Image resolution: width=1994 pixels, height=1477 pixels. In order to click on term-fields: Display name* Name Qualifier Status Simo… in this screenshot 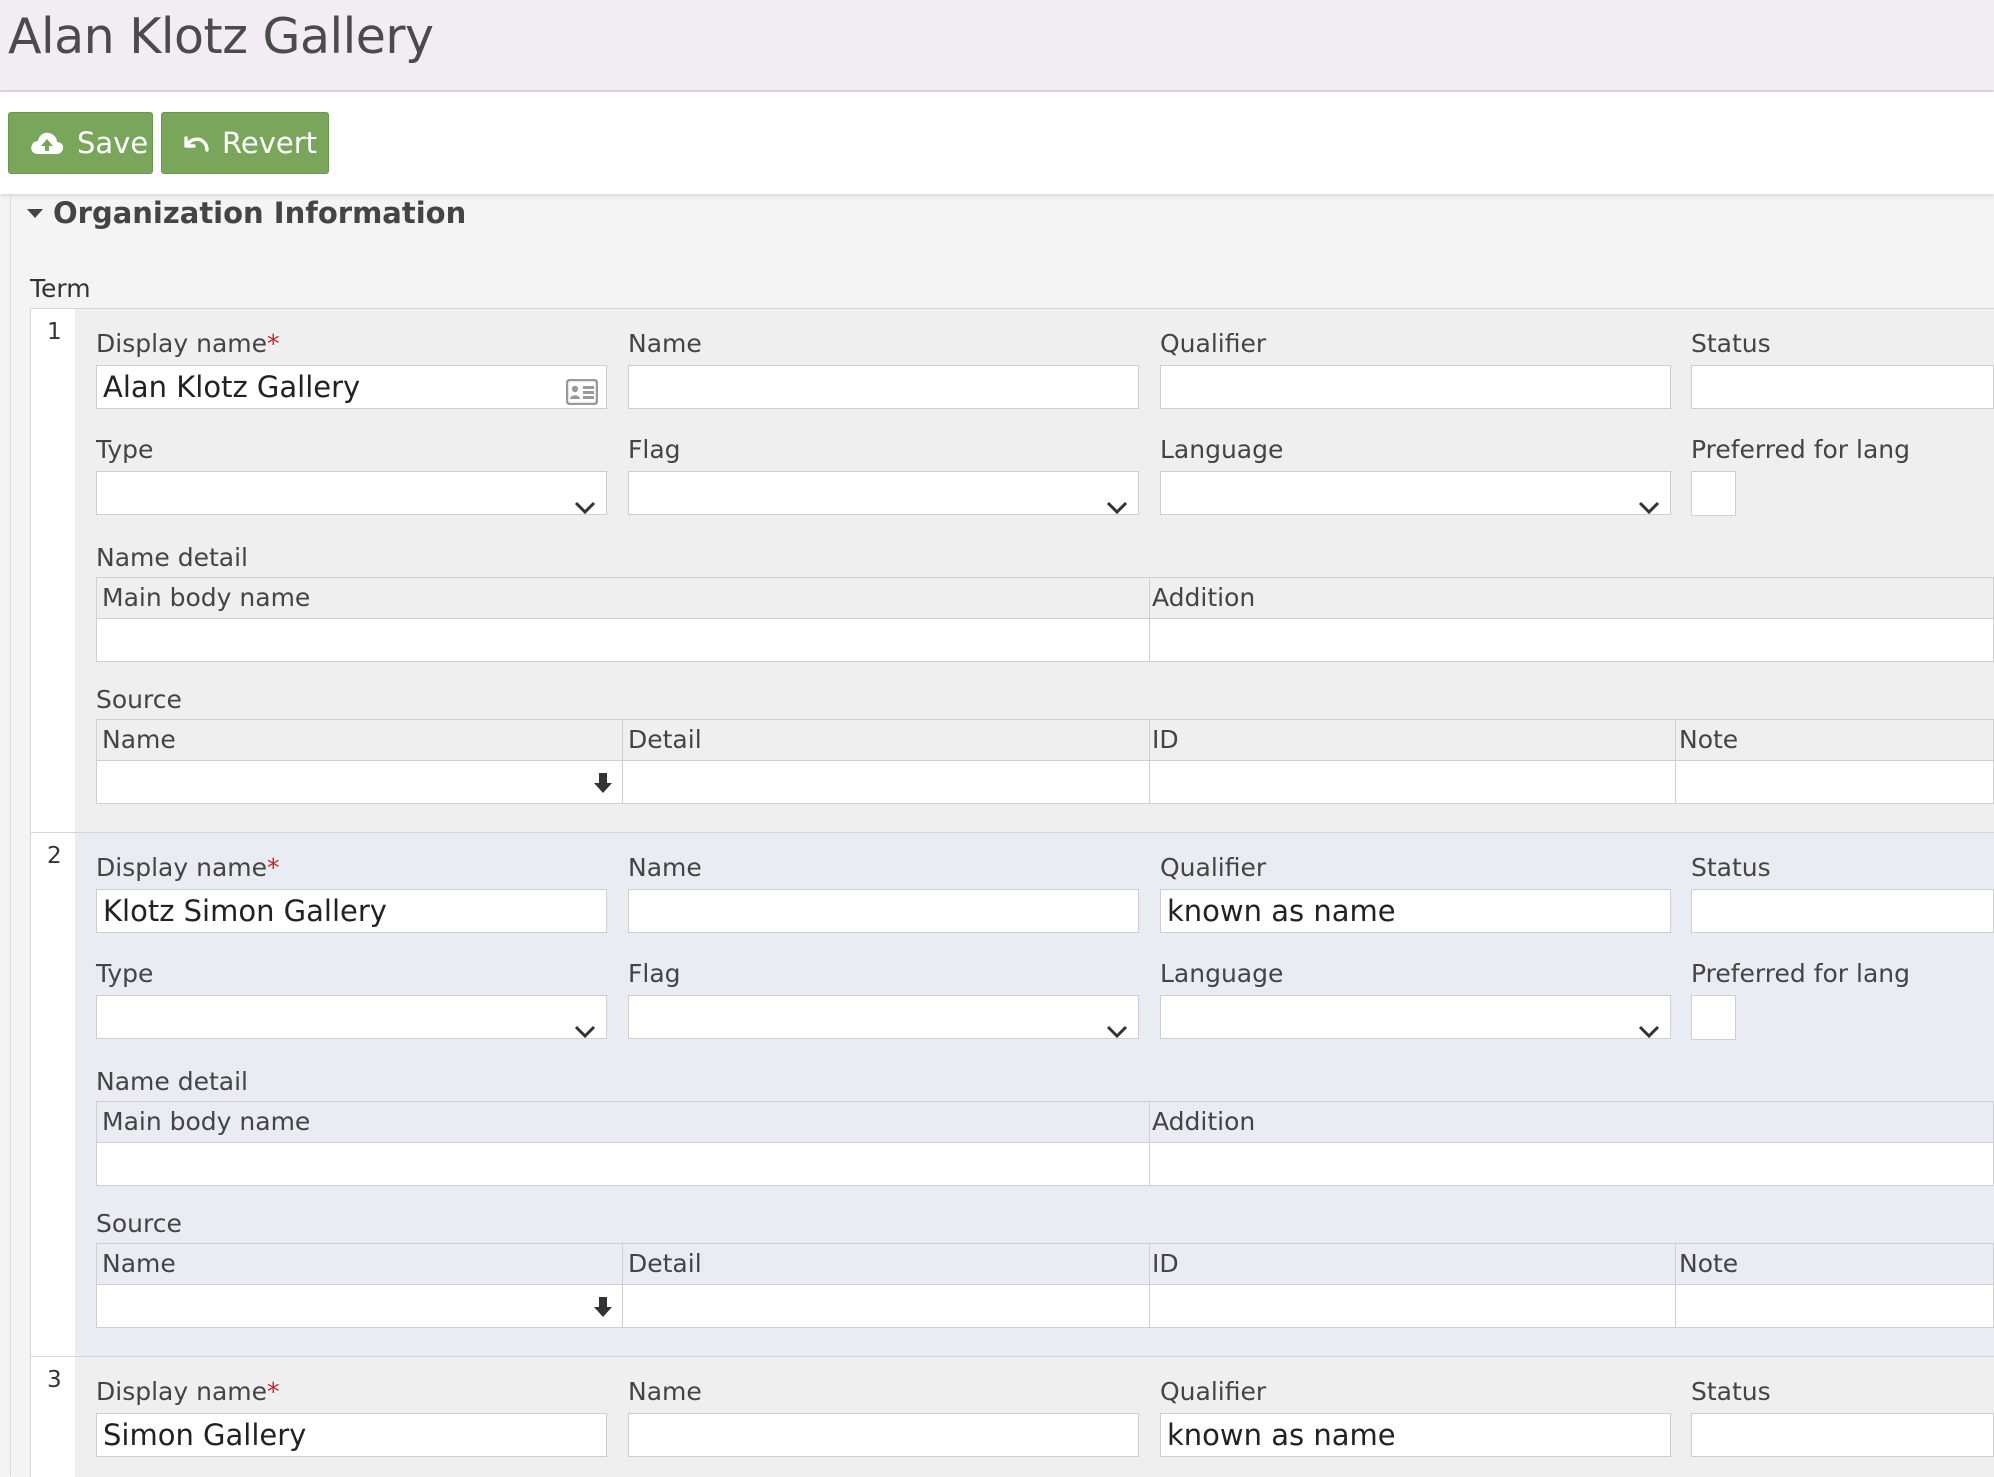, I will do `click(1034, 1417)`.